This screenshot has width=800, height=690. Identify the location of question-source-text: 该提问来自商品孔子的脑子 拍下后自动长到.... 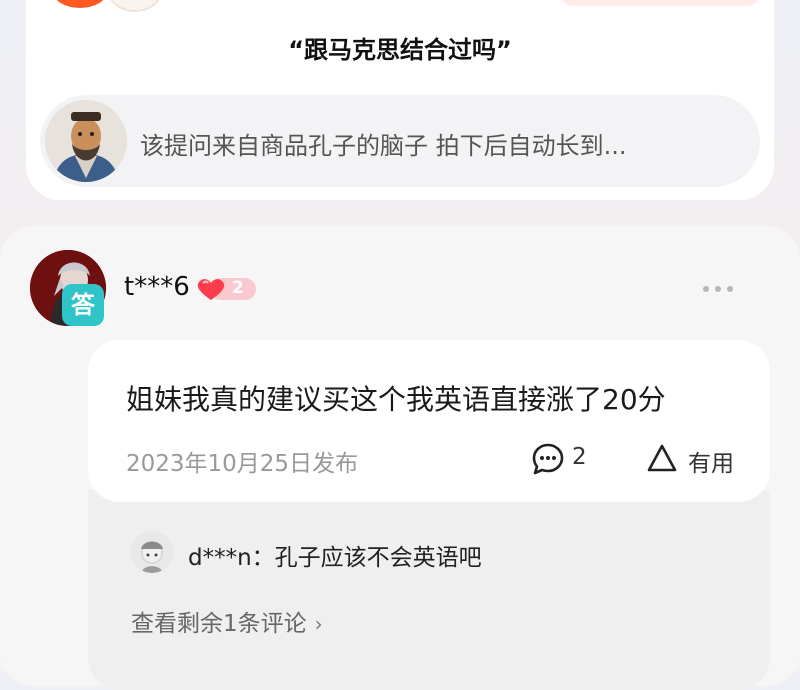
(383, 143).